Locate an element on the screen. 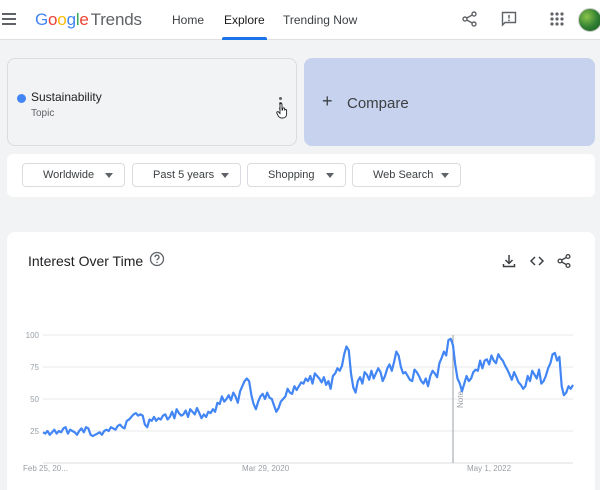 The height and width of the screenshot is (490, 600). menu-icon is located at coordinates (9, 19).